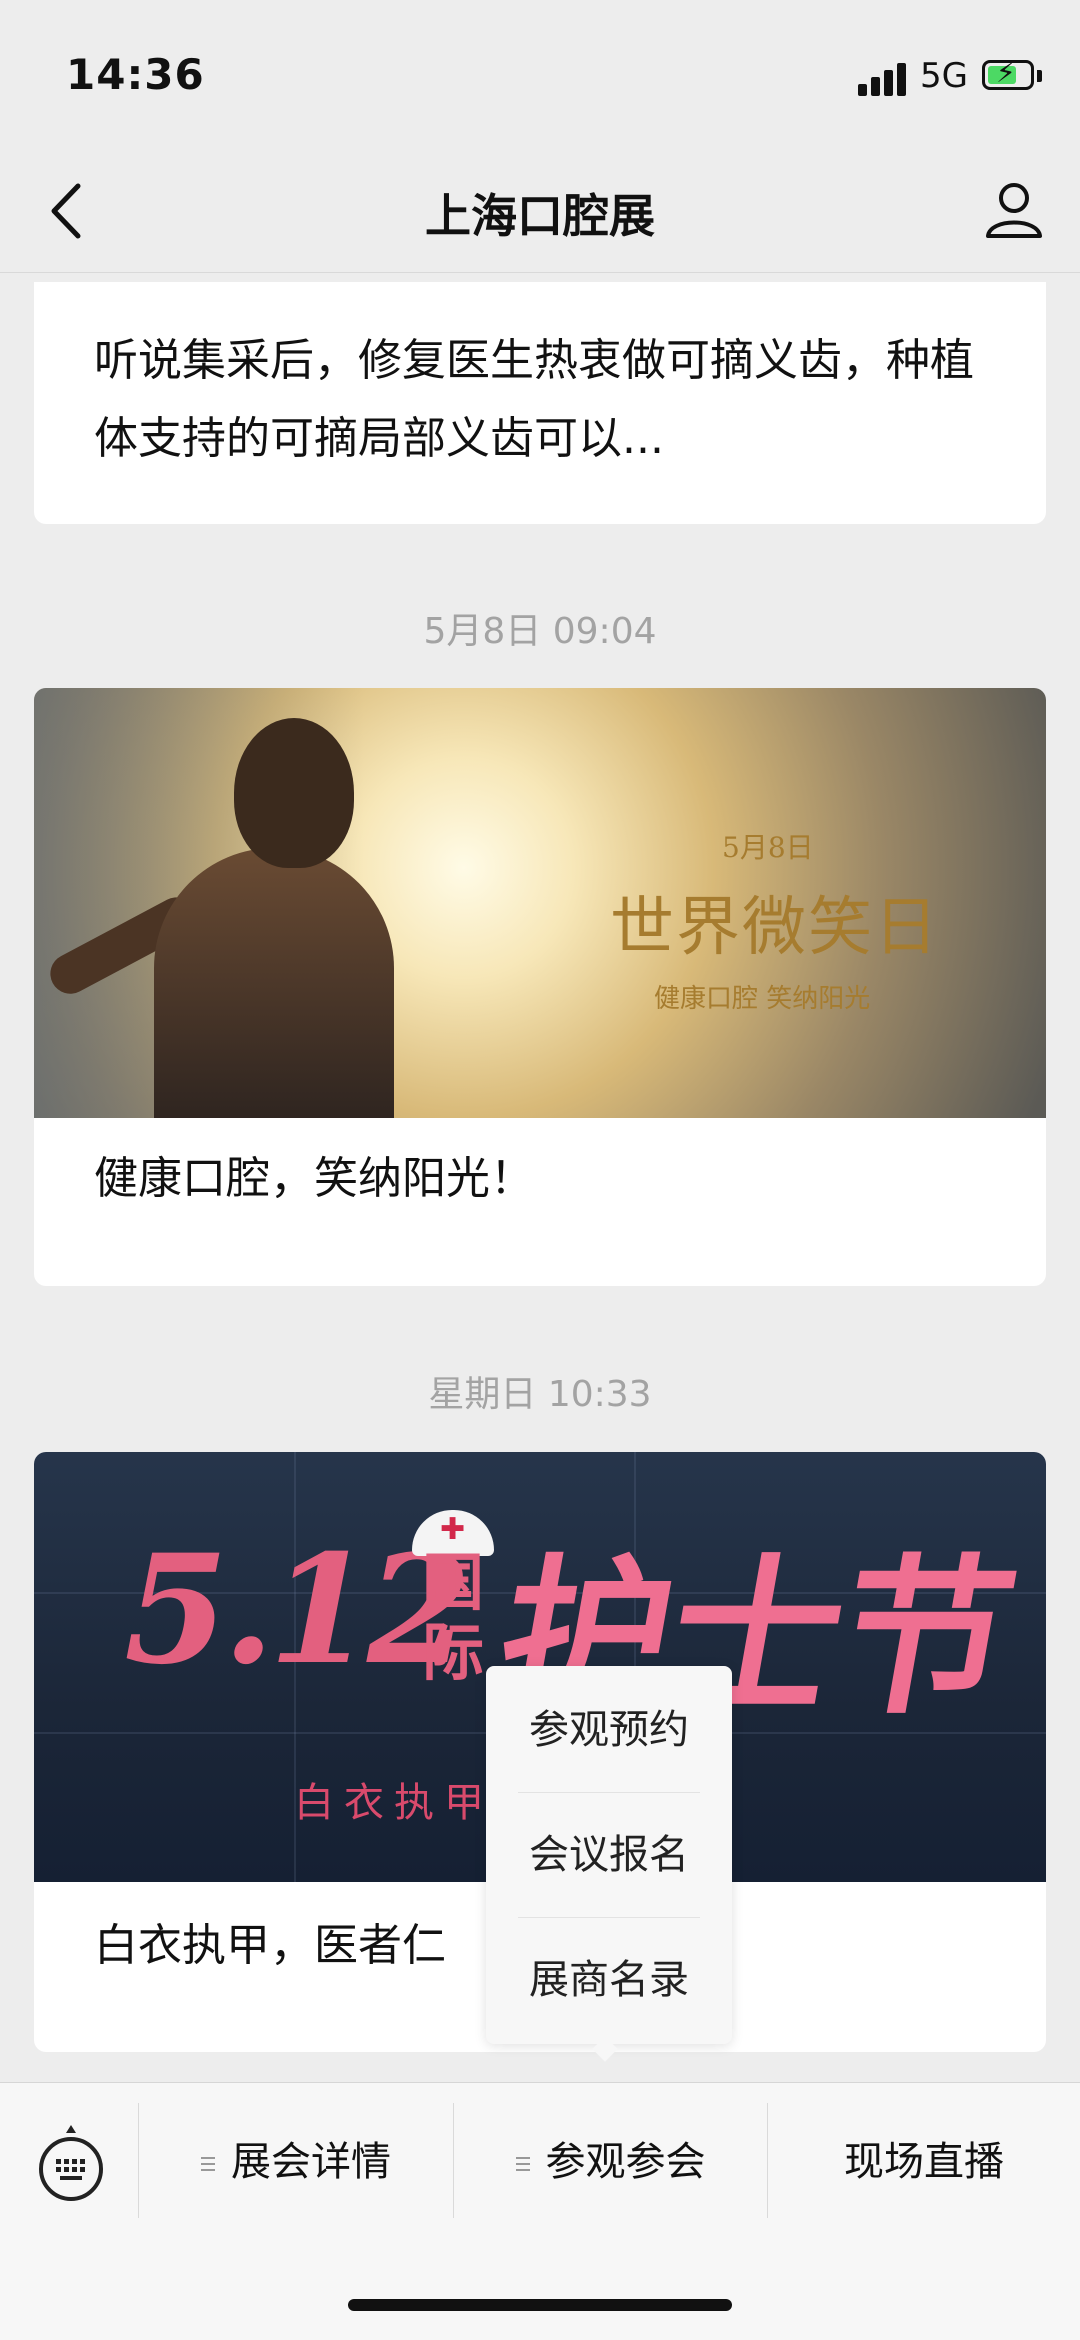 Image resolution: width=1080 pixels, height=2340 pixels. What do you see at coordinates (314, 1178) in the screenshot?
I see `article-title: 健康口腔，笑纳阳光！` at bounding box center [314, 1178].